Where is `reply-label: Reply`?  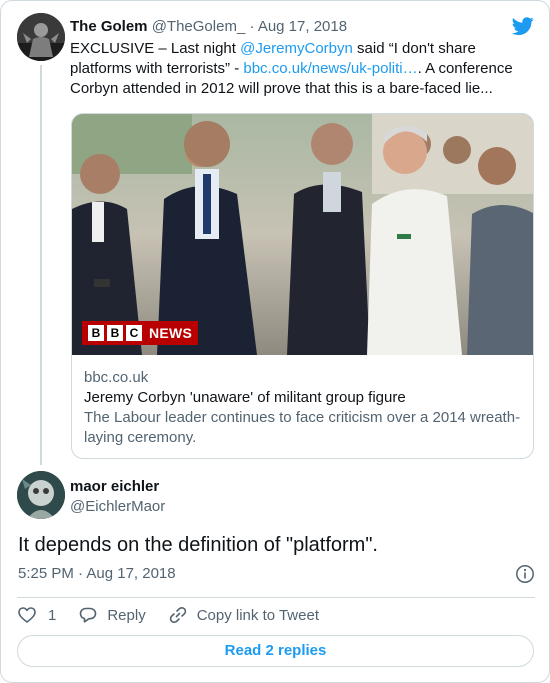 reply-label: Reply is located at coordinates (126, 615).